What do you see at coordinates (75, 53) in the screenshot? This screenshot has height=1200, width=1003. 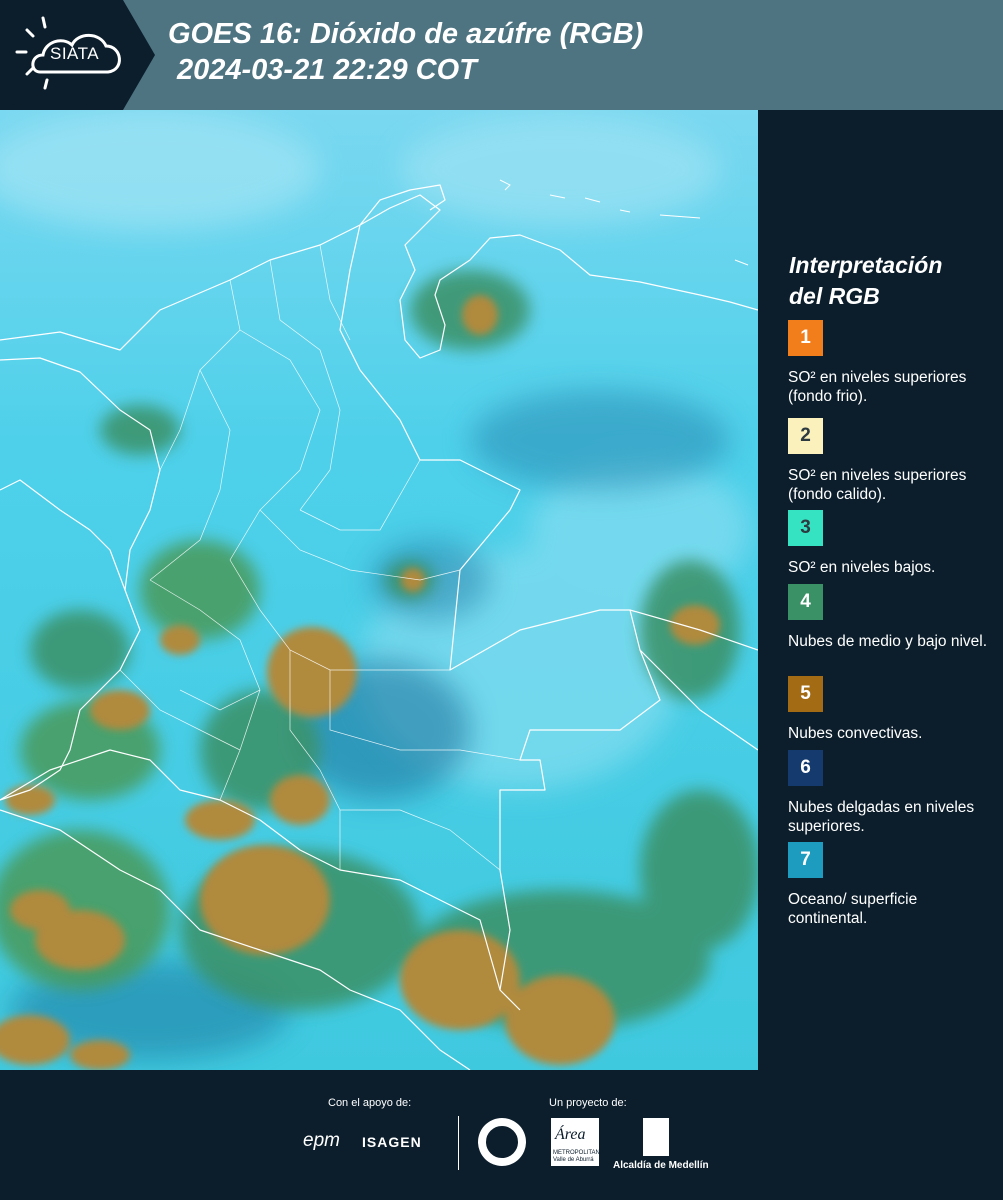 I see `logo-text: SIATA` at bounding box center [75, 53].